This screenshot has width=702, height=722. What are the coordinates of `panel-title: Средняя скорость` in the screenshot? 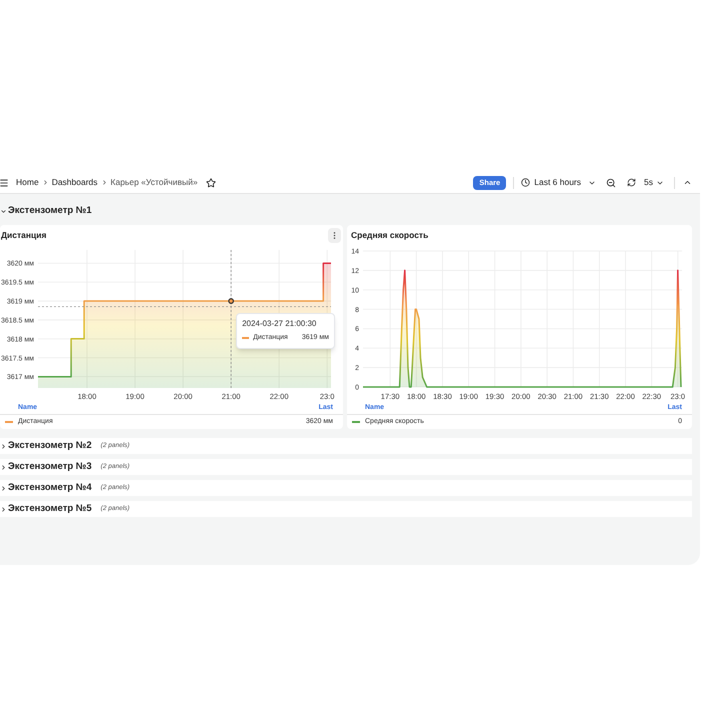 It's located at (389, 235).